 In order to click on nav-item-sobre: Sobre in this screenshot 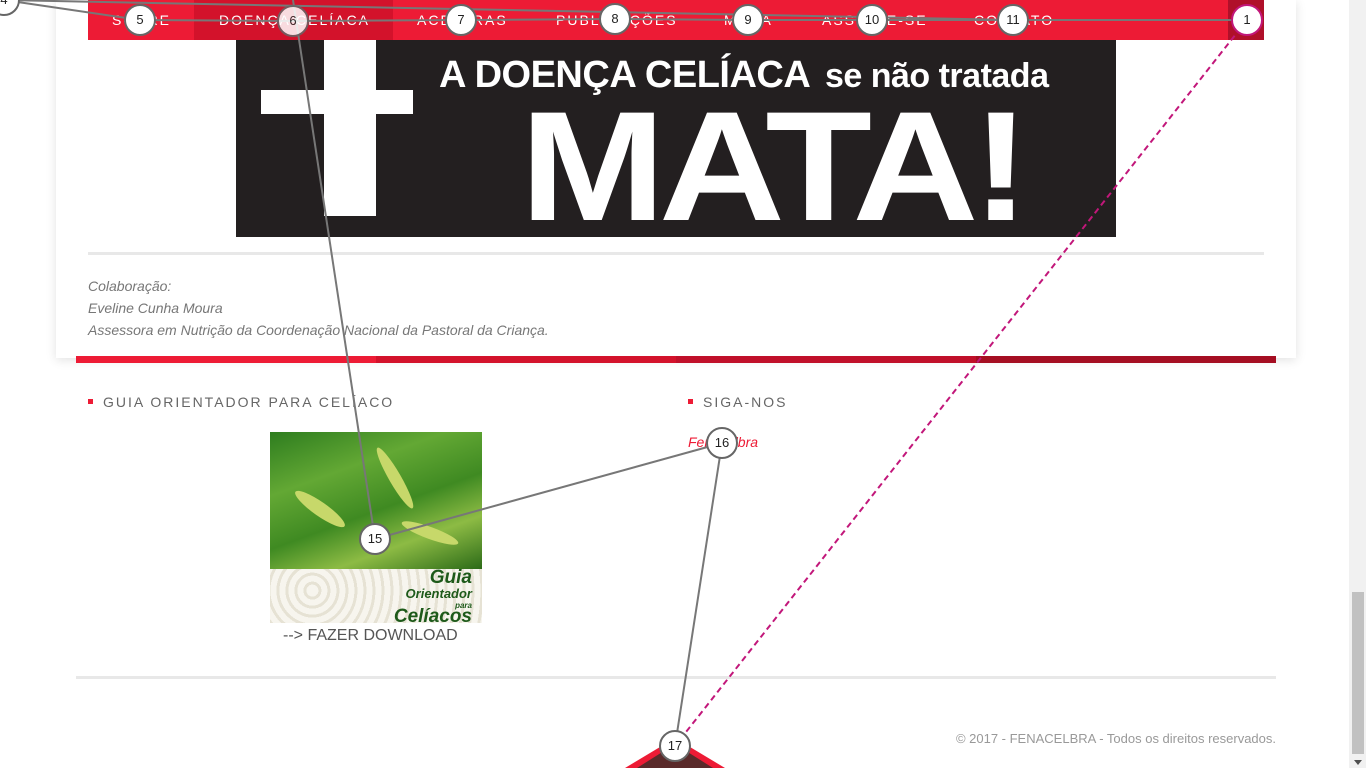, I will do `click(141, 20)`.